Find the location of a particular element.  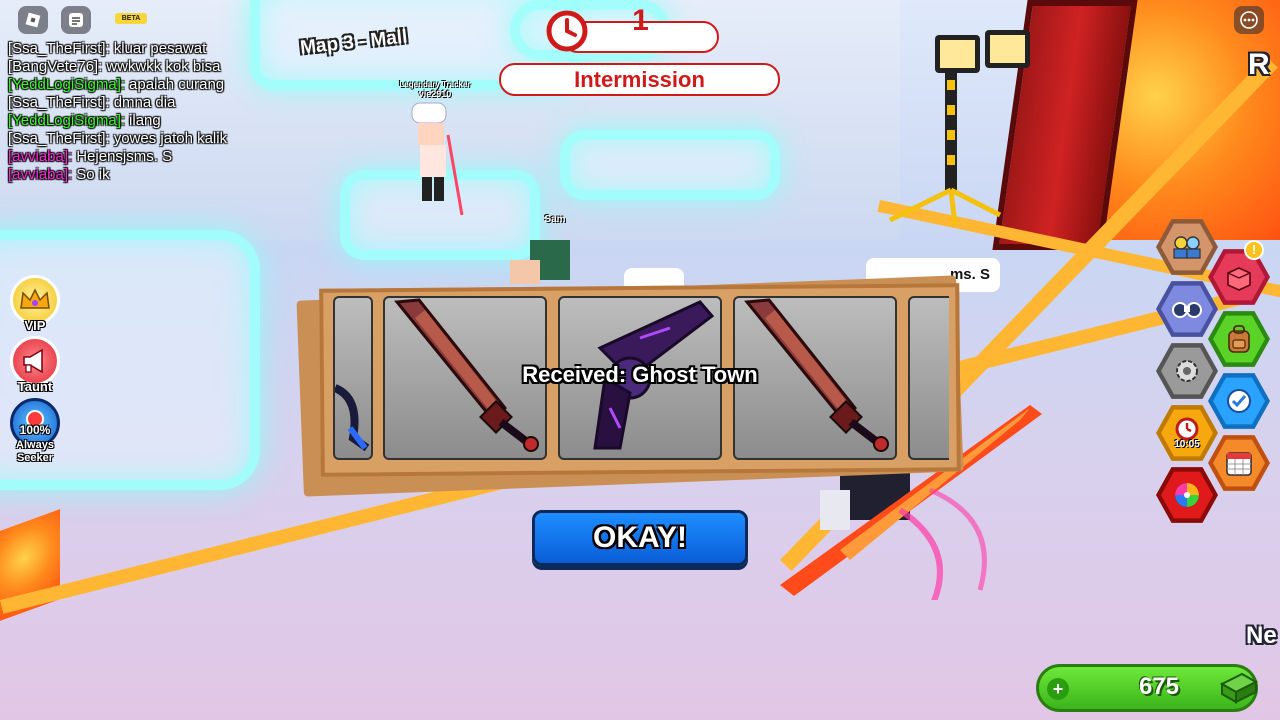

player-nametag: vie2910 is located at coordinates (435, 94).